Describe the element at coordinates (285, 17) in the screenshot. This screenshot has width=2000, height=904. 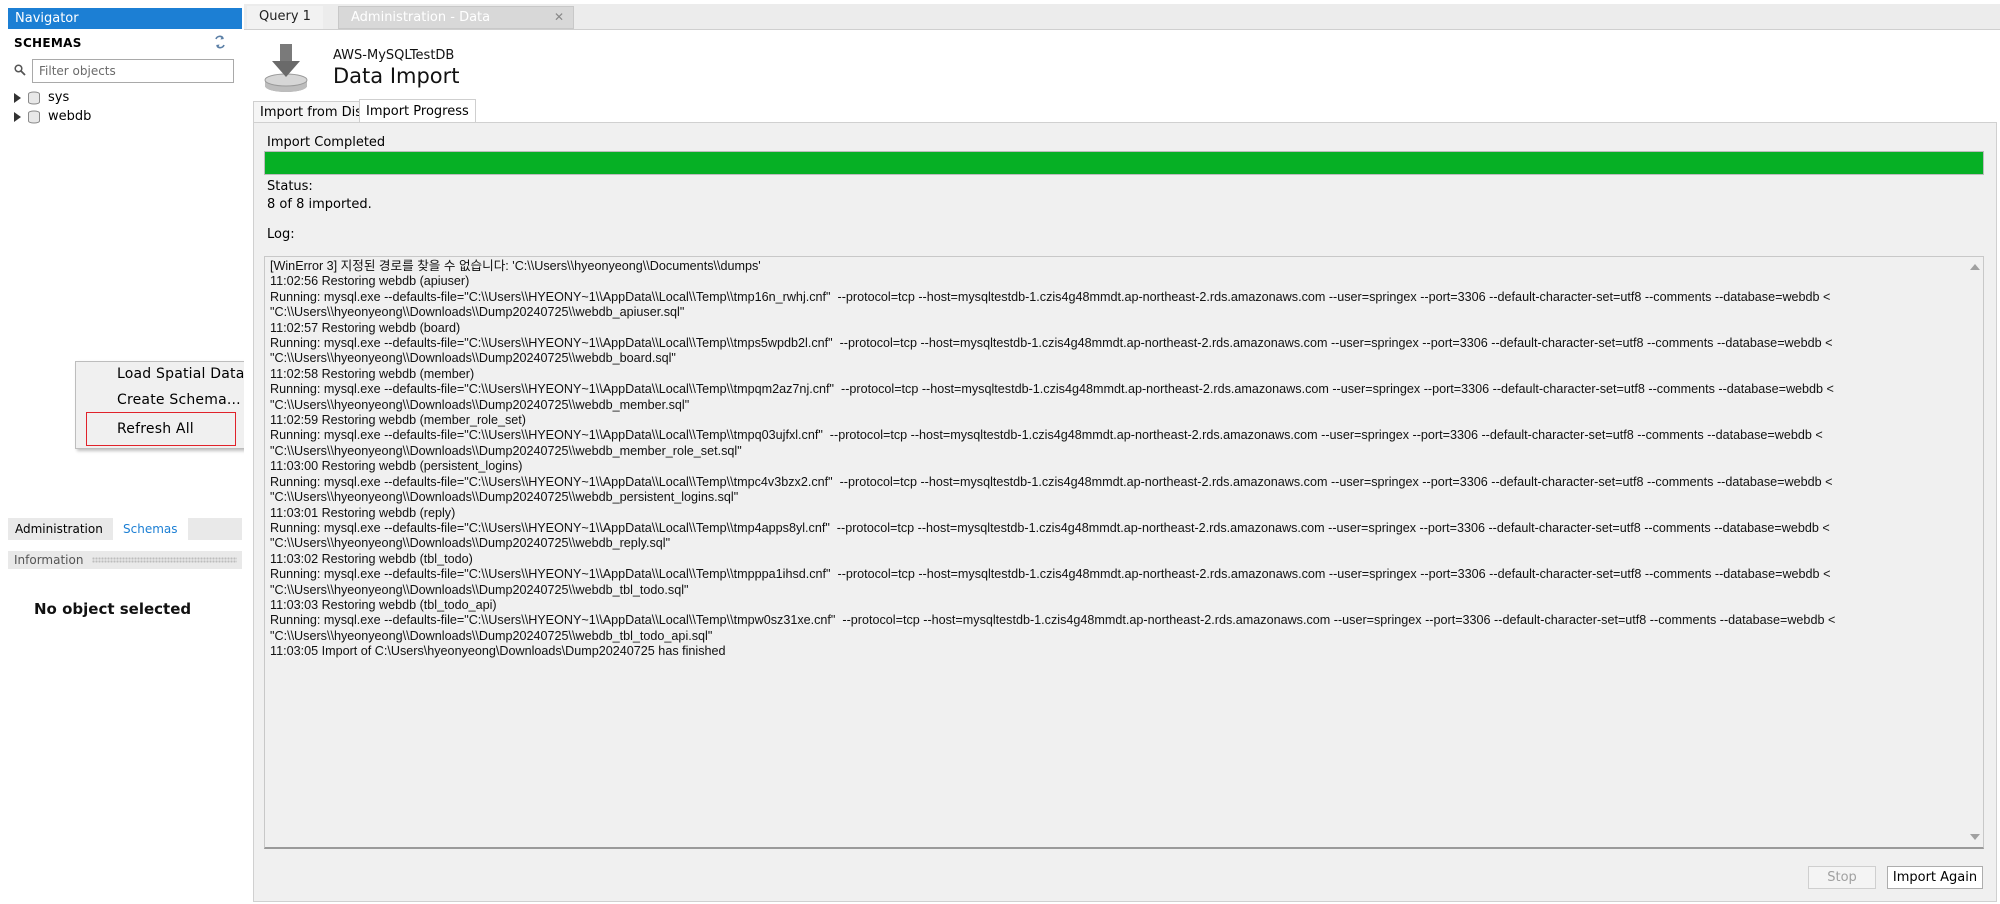
I see `tab-query-1: Query 1` at that location.